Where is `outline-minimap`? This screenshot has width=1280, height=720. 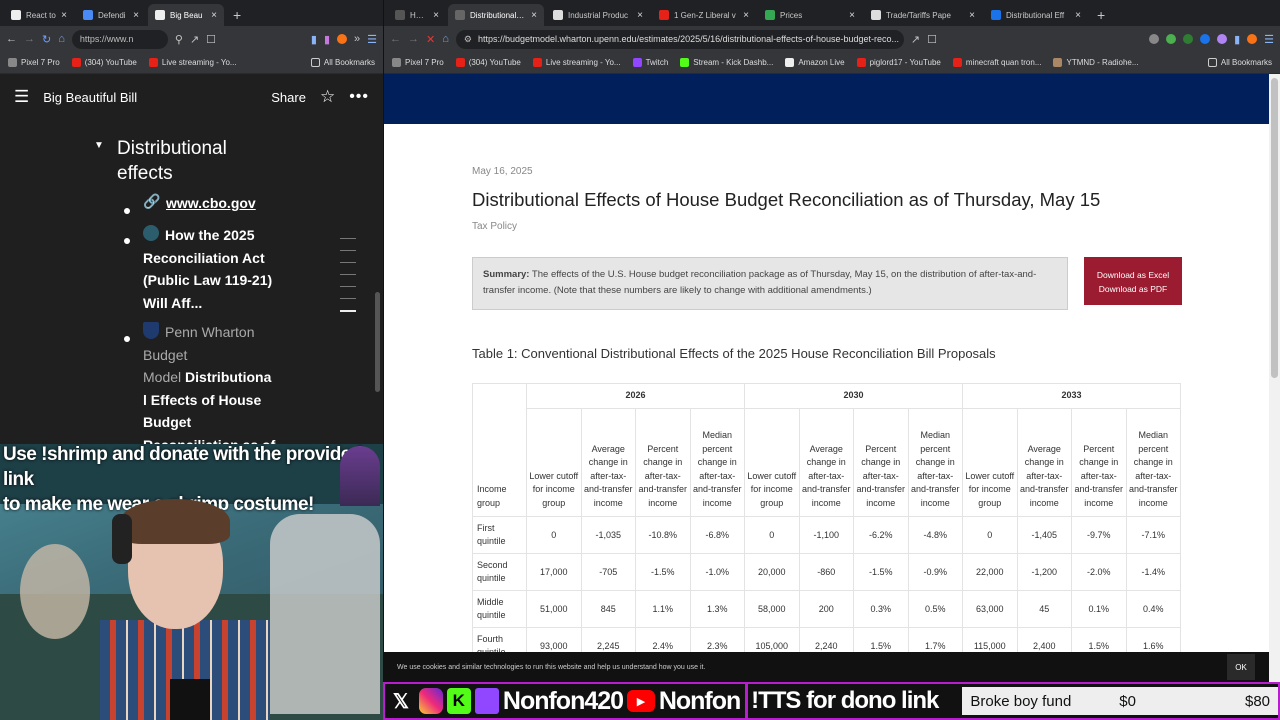
outline-minimap is located at coordinates (348, 275).